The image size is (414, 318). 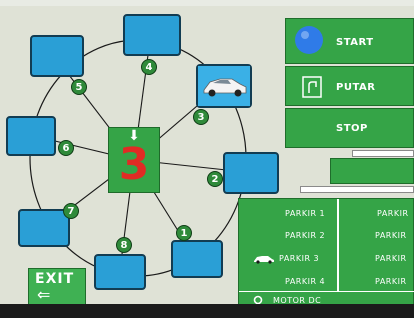 I want to click on start-label: START, so click(x=355, y=42).